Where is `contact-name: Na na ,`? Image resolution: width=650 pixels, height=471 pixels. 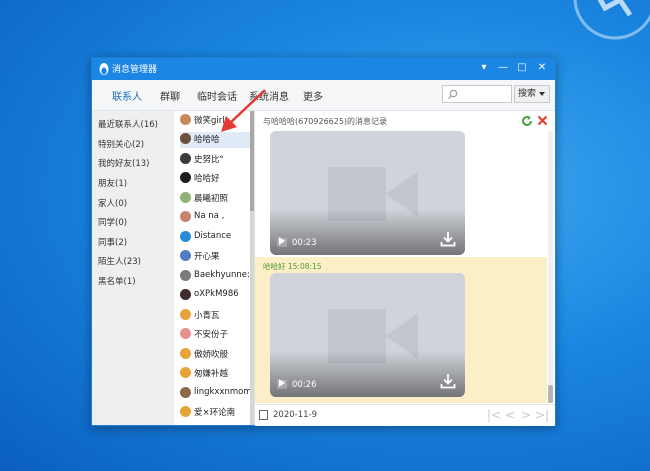 contact-name: Na na , is located at coordinates (209, 216).